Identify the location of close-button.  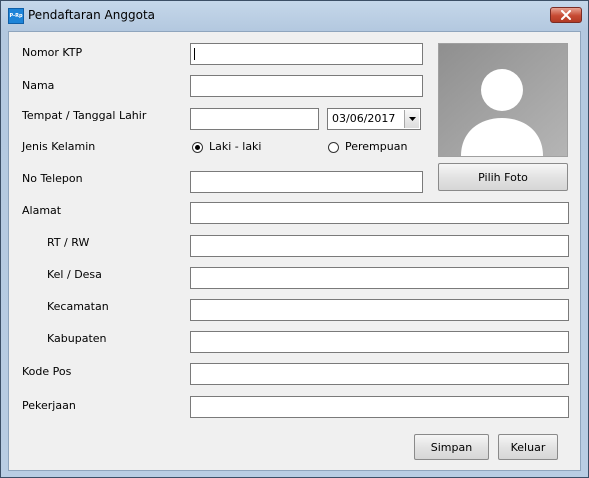
(566, 15).